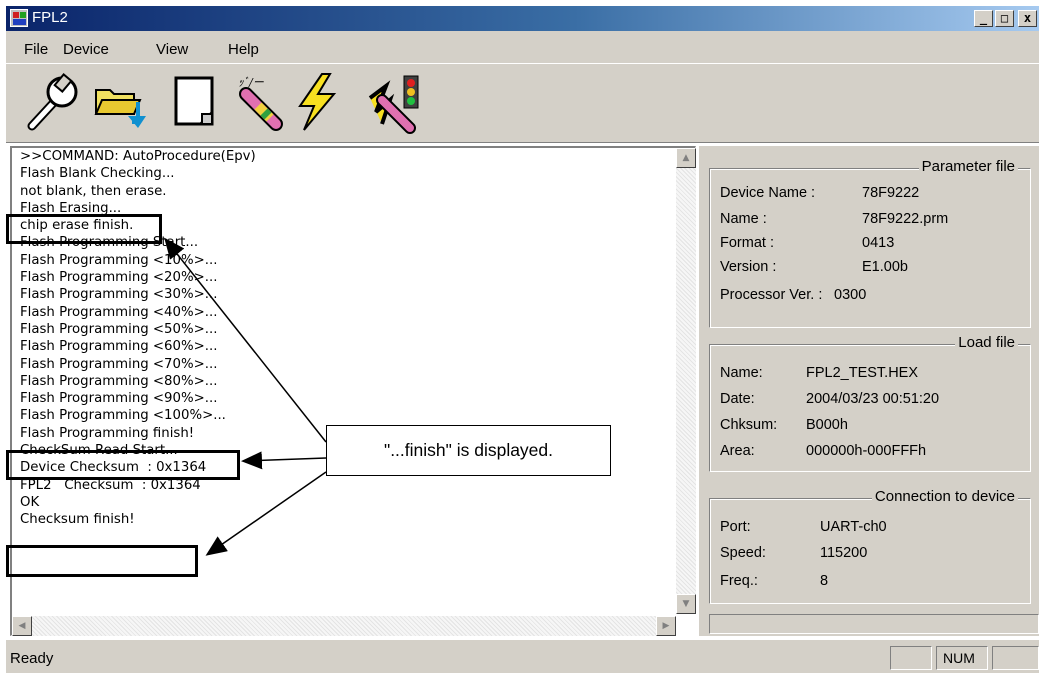 The width and height of the screenshot is (1039, 673). Describe the element at coordinates (862, 373) in the screenshot. I see `load-value: FPL2_TEST.HEX` at that location.